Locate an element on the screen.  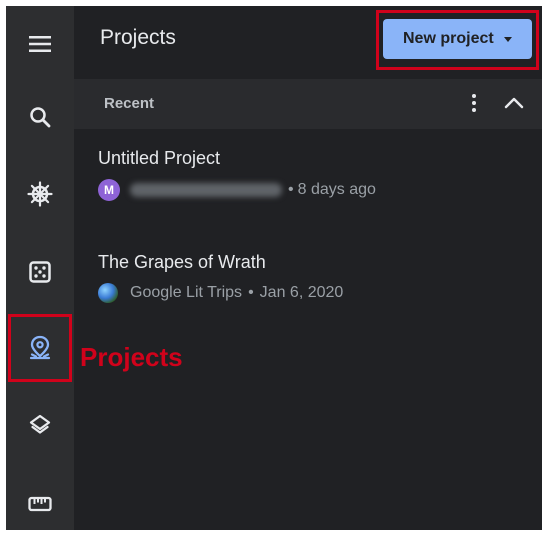
avatar: M is located at coordinates (109, 190).